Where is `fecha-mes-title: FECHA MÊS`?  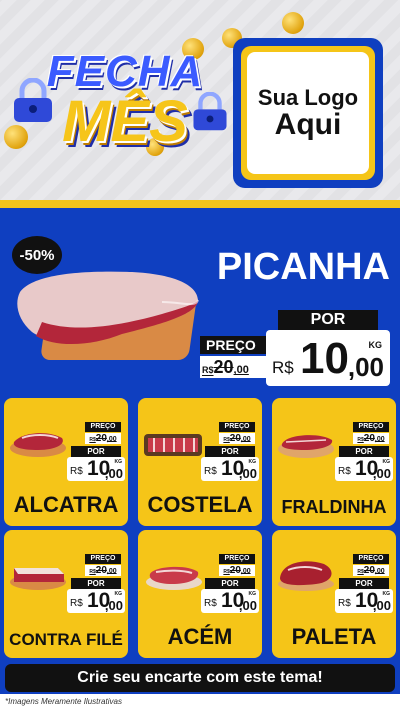
fecha-mes-title: FECHA MÊS is located at coordinates (125, 102).